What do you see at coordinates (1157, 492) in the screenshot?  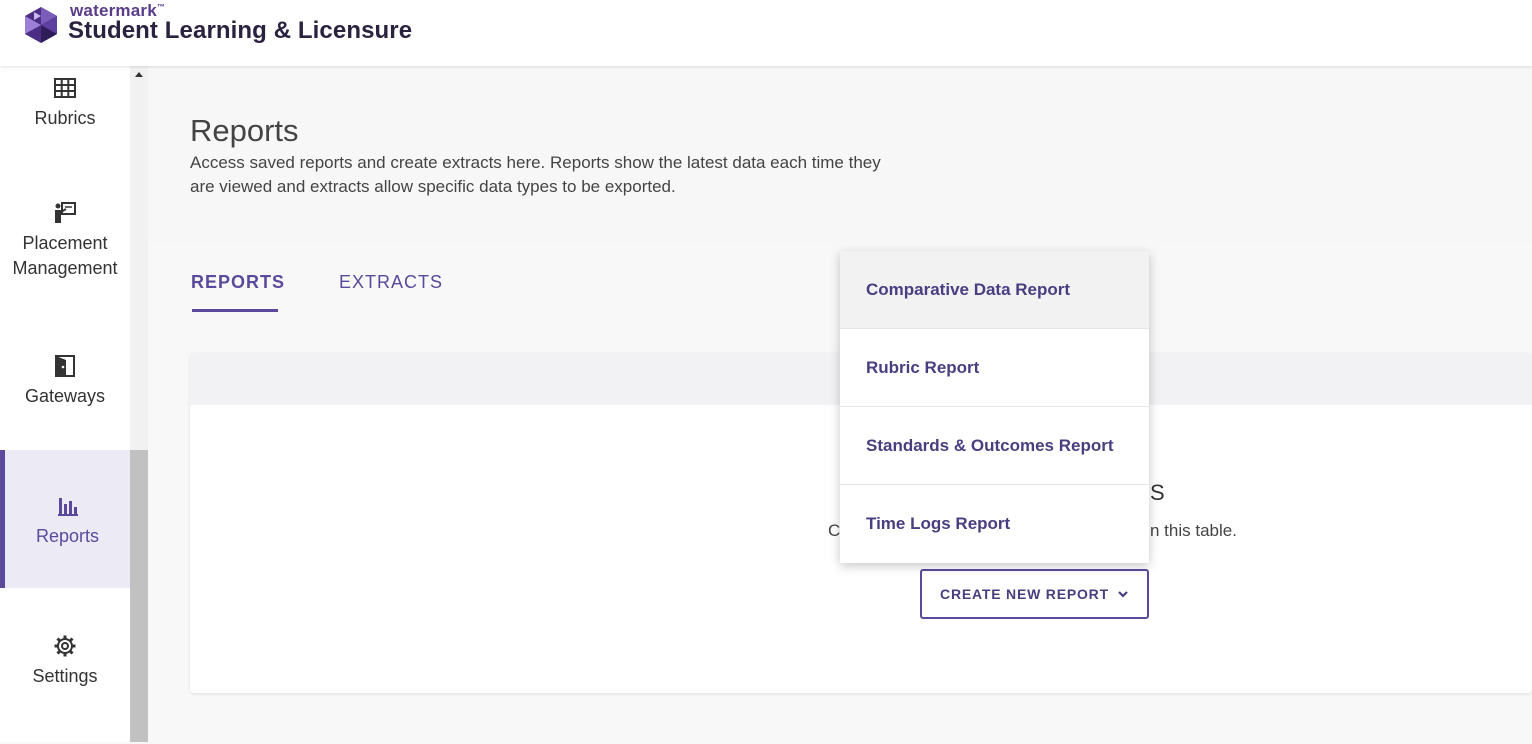 I see `empty-state-title: S` at bounding box center [1157, 492].